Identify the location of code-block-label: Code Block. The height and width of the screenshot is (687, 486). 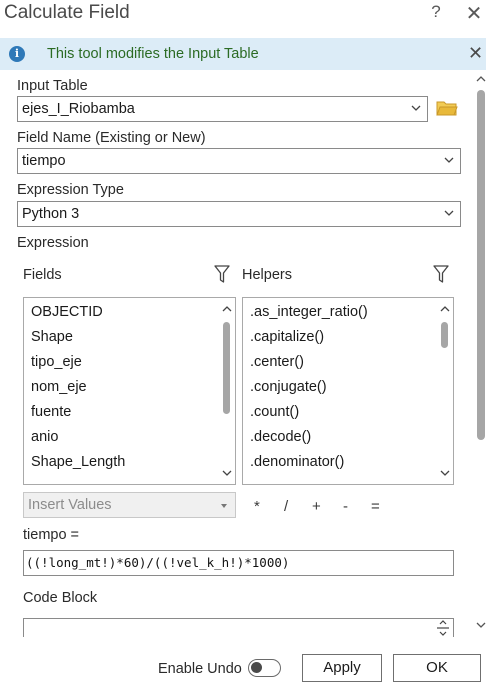
(60, 598).